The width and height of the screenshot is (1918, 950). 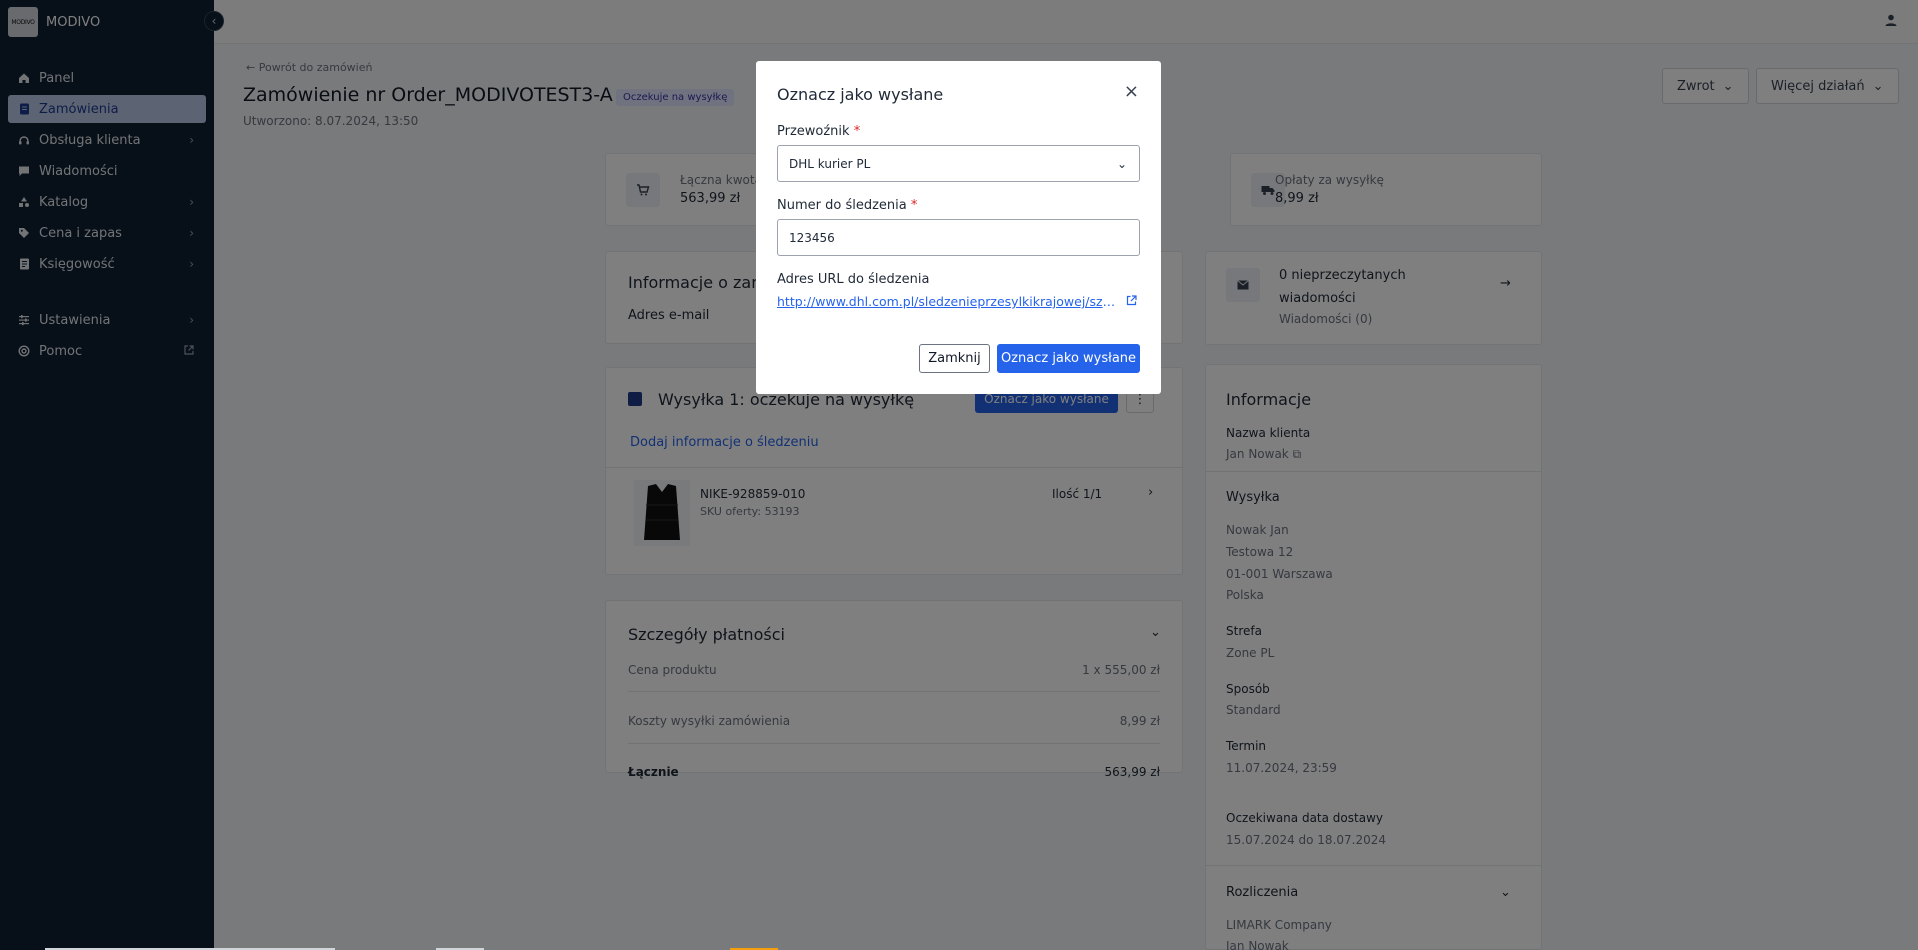 What do you see at coordinates (954, 358) in the screenshot?
I see `close-button: Zamknij` at bounding box center [954, 358].